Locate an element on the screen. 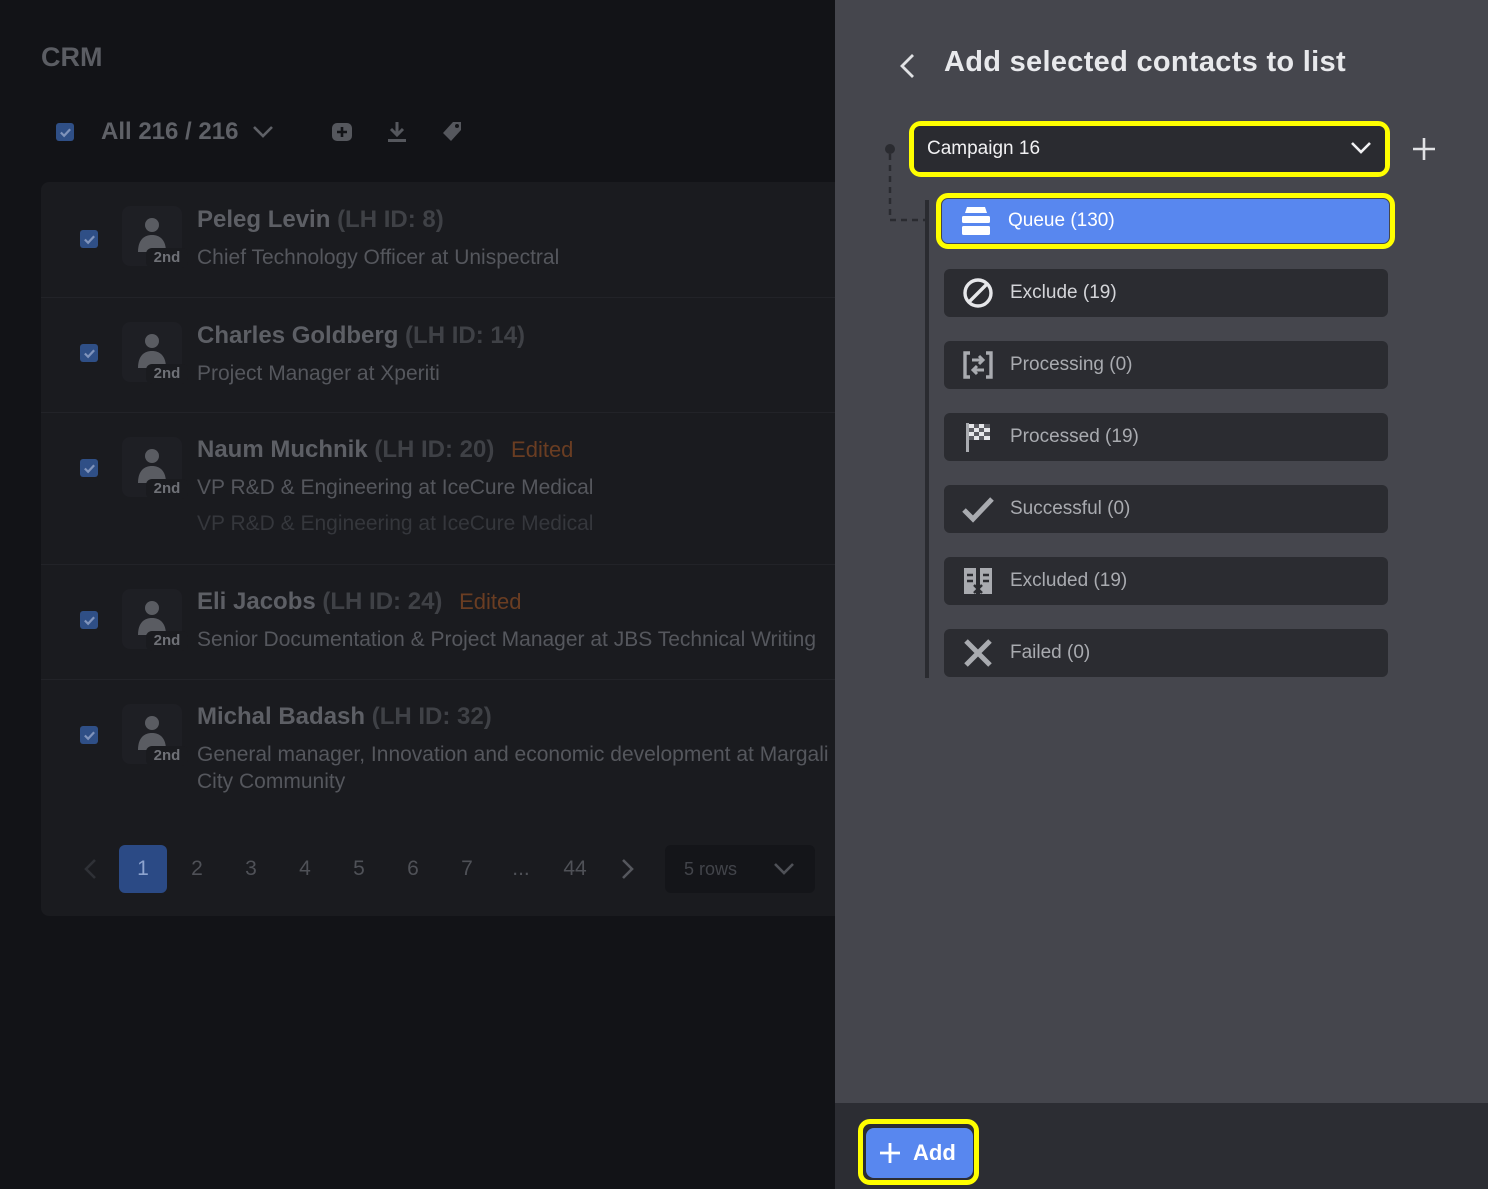  contact-job: Chief Technology Officer at Unispectral is located at coordinates (378, 257).